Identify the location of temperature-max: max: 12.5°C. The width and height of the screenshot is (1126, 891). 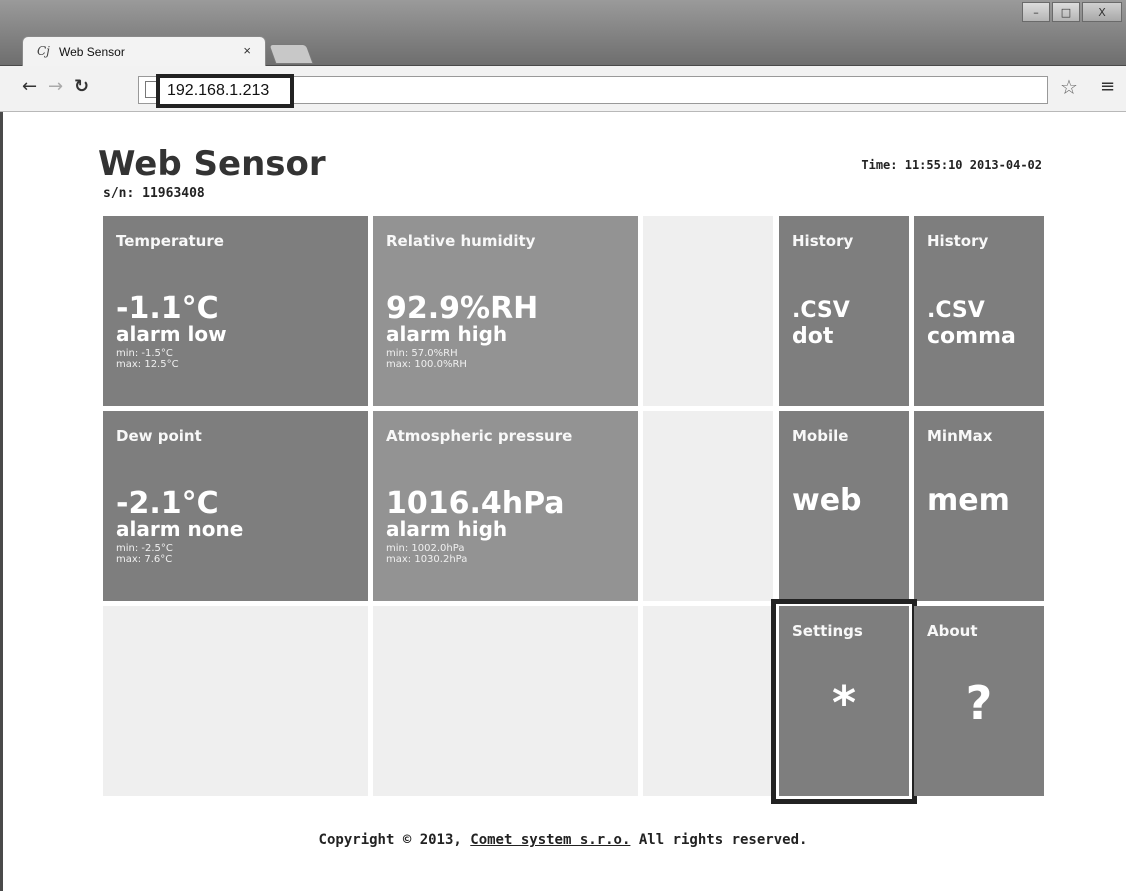
(147, 364).